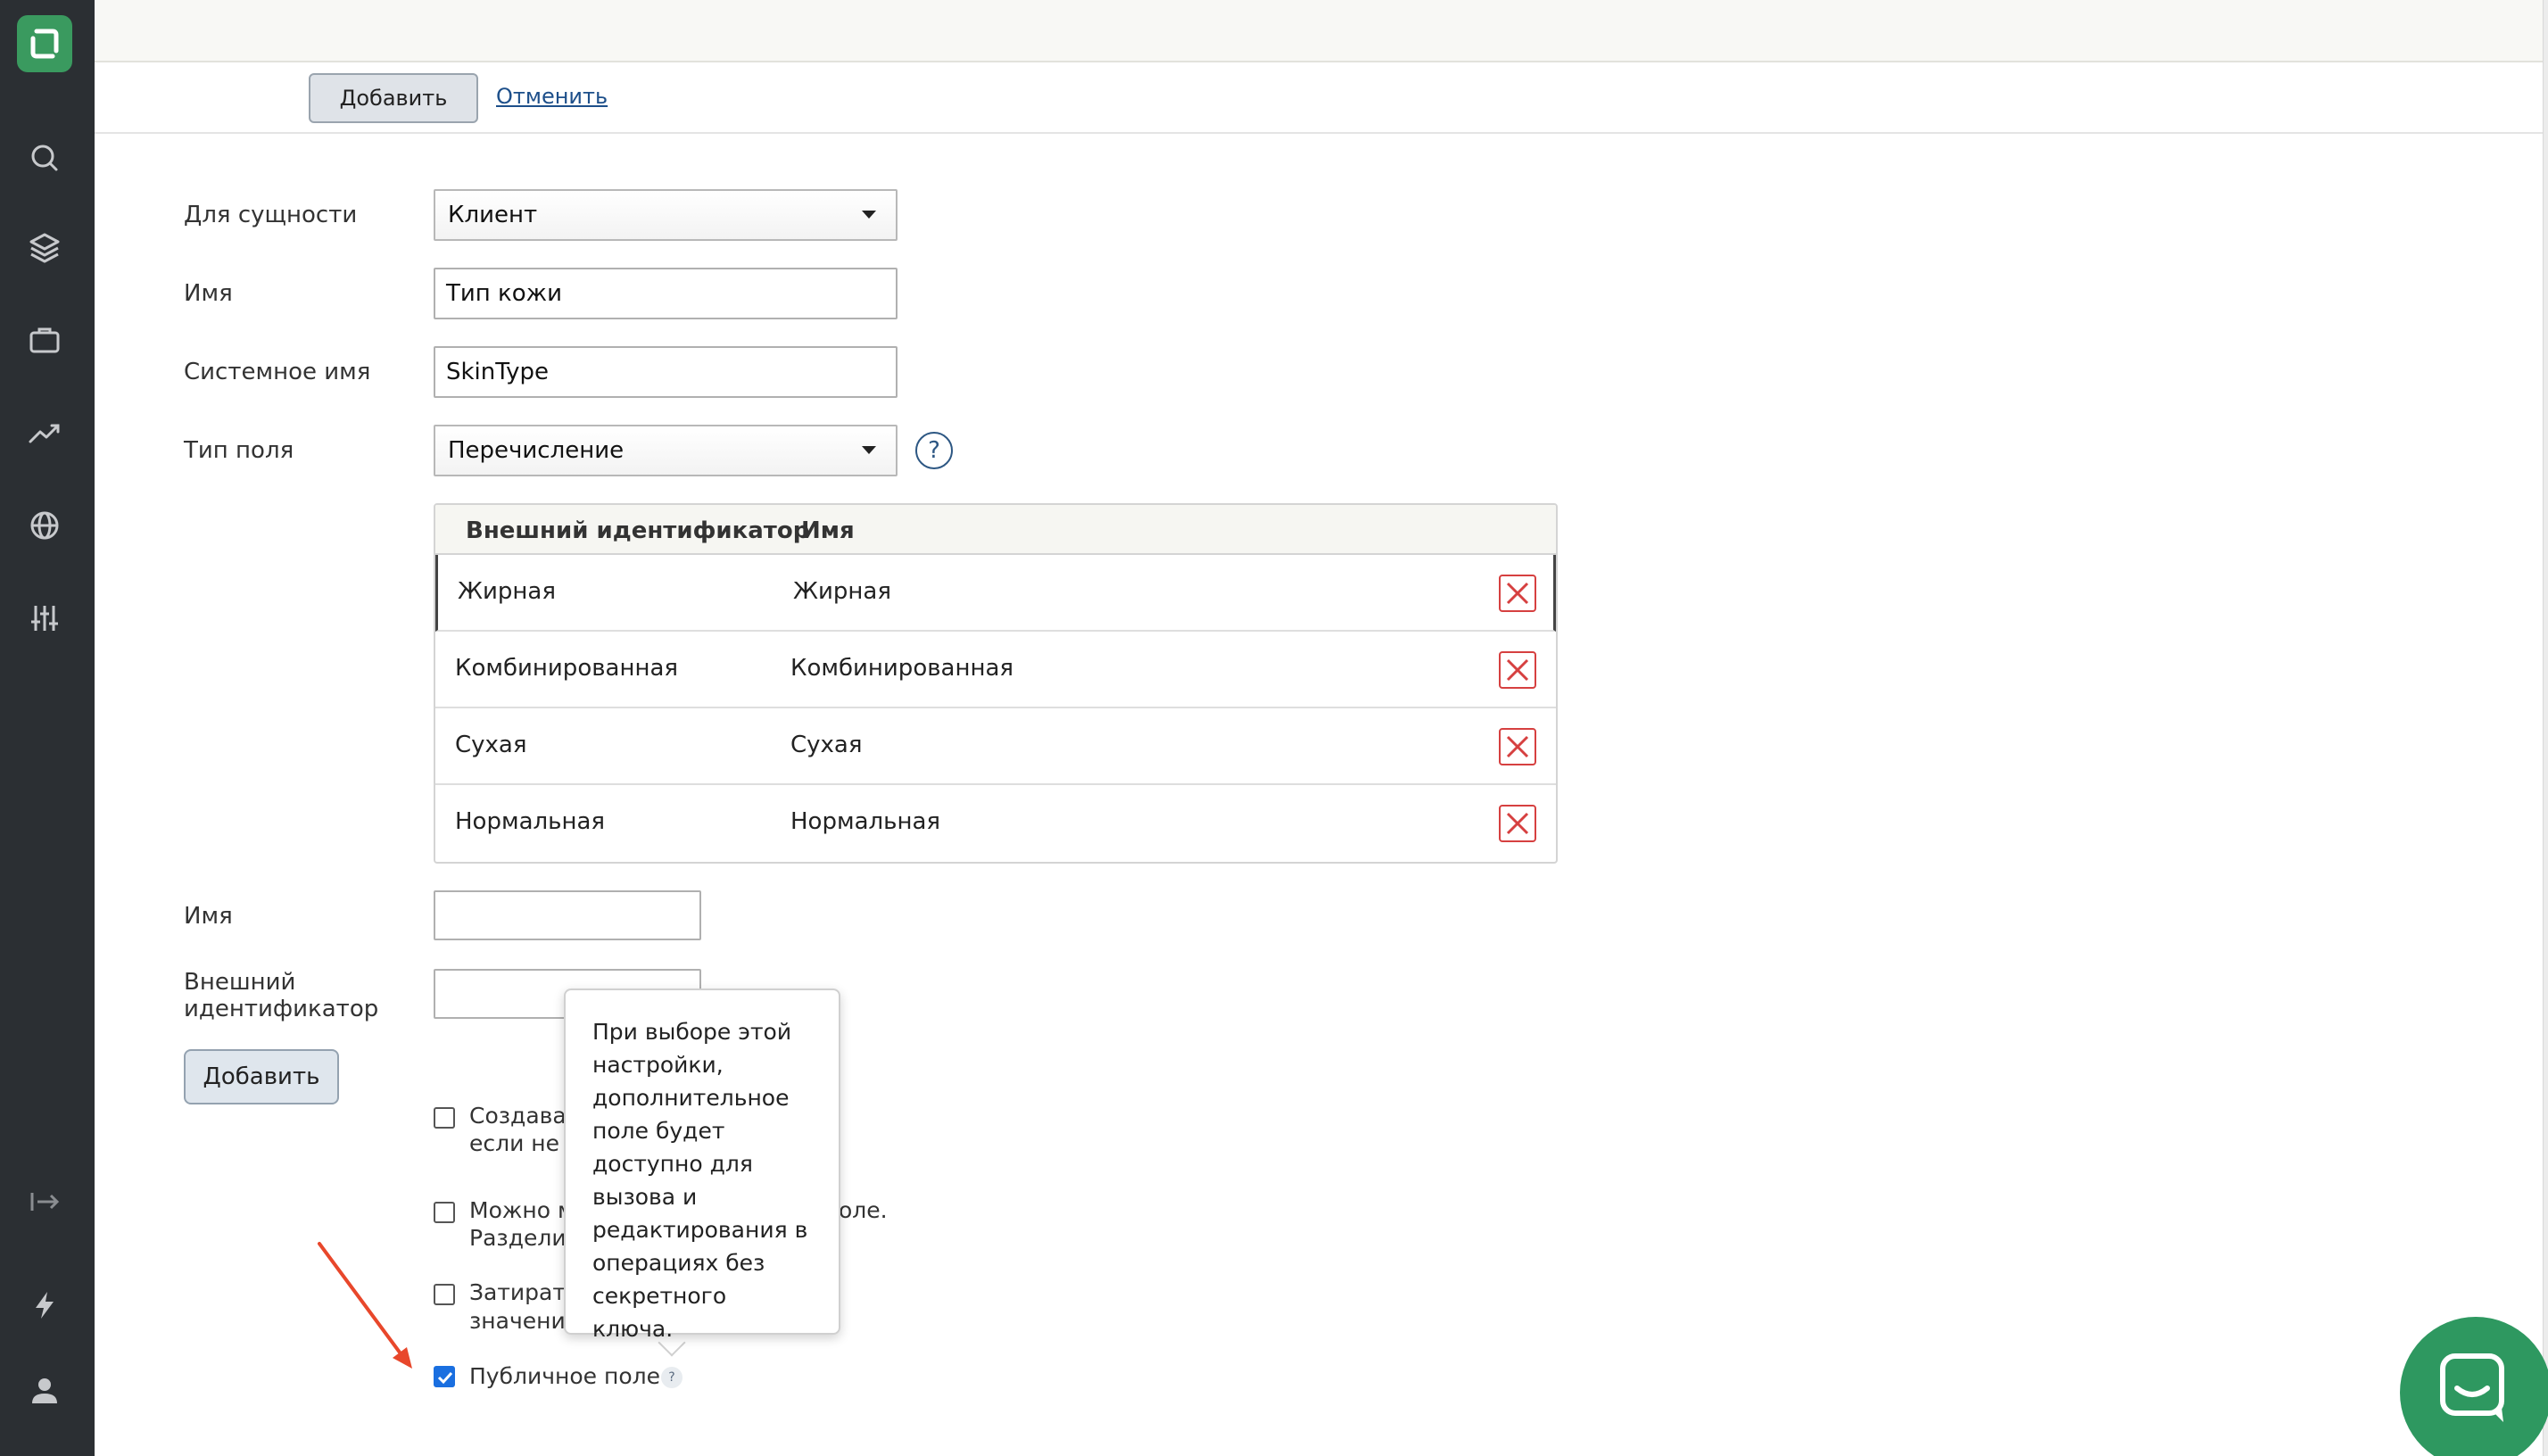  I want to click on field-type-select-value: Перечисление, so click(536, 451).